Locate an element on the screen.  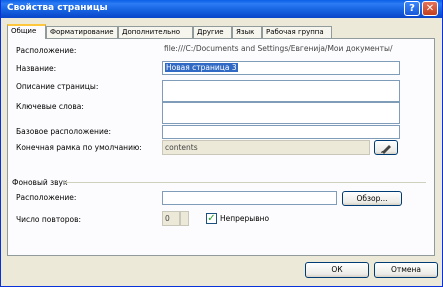
title-bar: Свойства страницы ? ✕ is located at coordinates (221, 9).